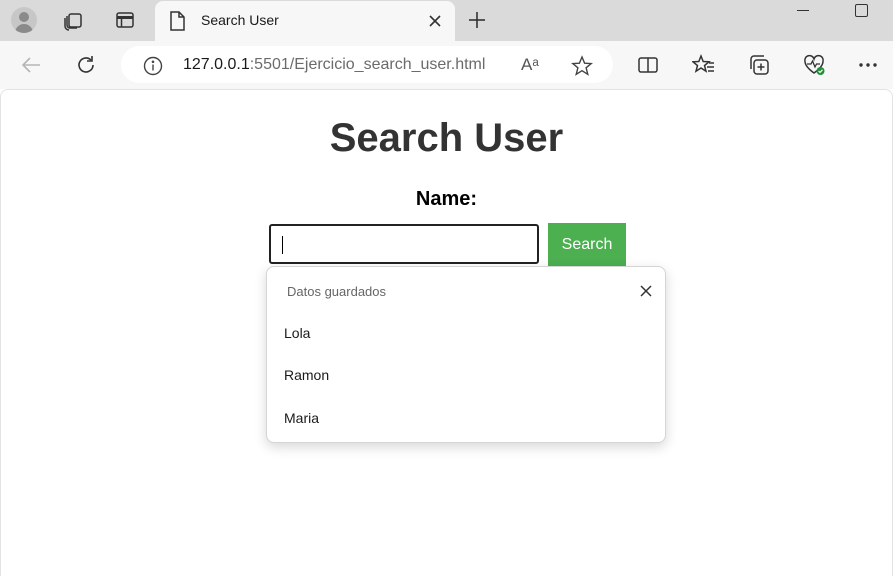 Image resolution: width=893 pixels, height=576 pixels. Describe the element at coordinates (467, 336) in the screenshot. I see `autofill-item: Lola` at that location.